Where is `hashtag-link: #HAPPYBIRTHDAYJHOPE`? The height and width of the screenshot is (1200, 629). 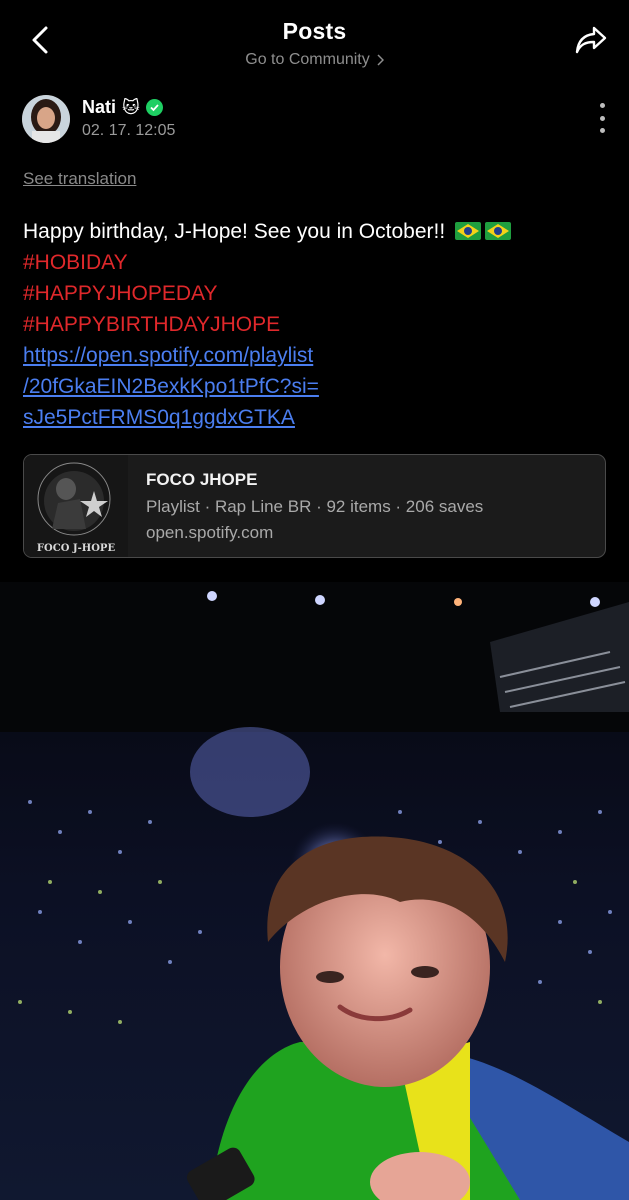 hashtag-link: #HAPPYBIRTHDAYJHOPE is located at coordinates (318, 324).